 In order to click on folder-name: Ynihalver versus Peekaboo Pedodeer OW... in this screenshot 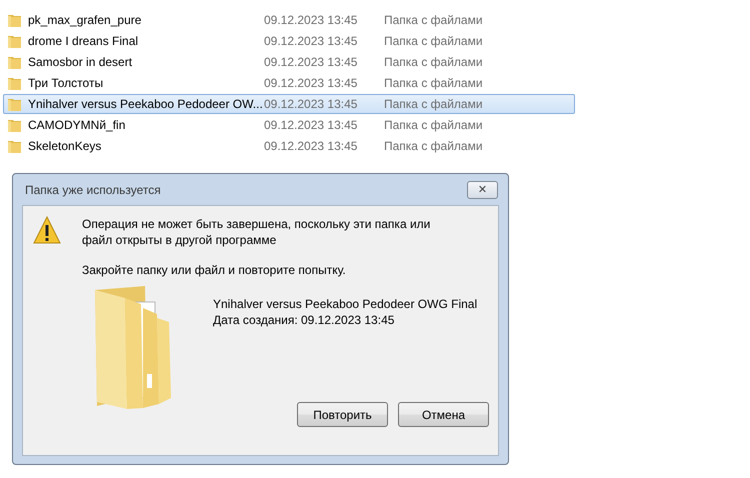, I will do `click(146, 104)`.